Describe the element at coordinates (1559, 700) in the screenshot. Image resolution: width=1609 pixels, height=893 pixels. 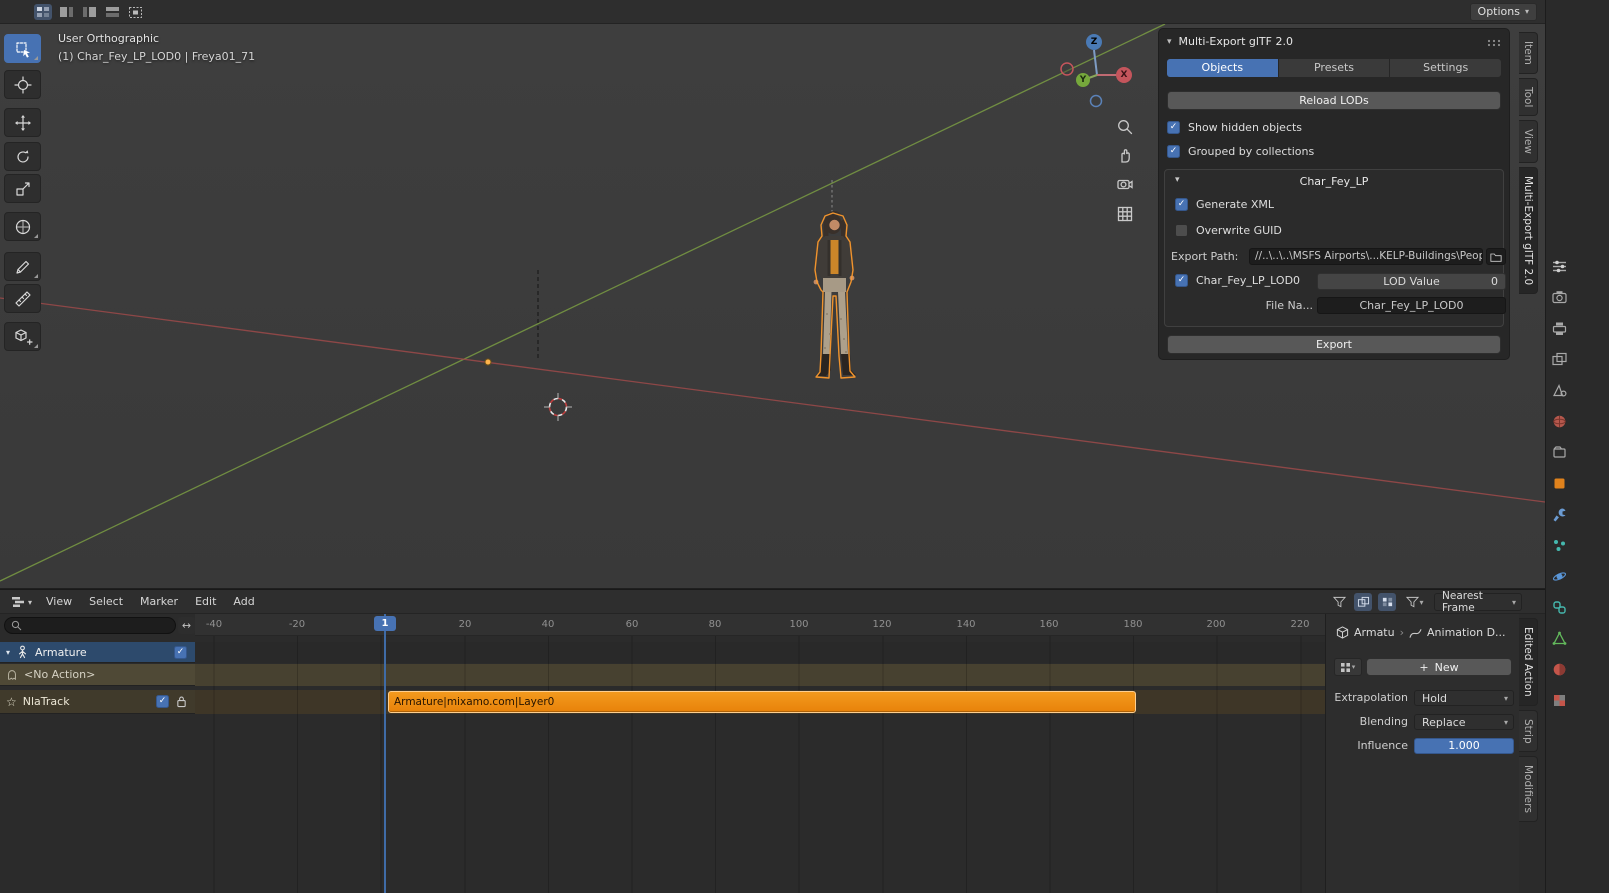
I see `texture-tab-icon` at that location.